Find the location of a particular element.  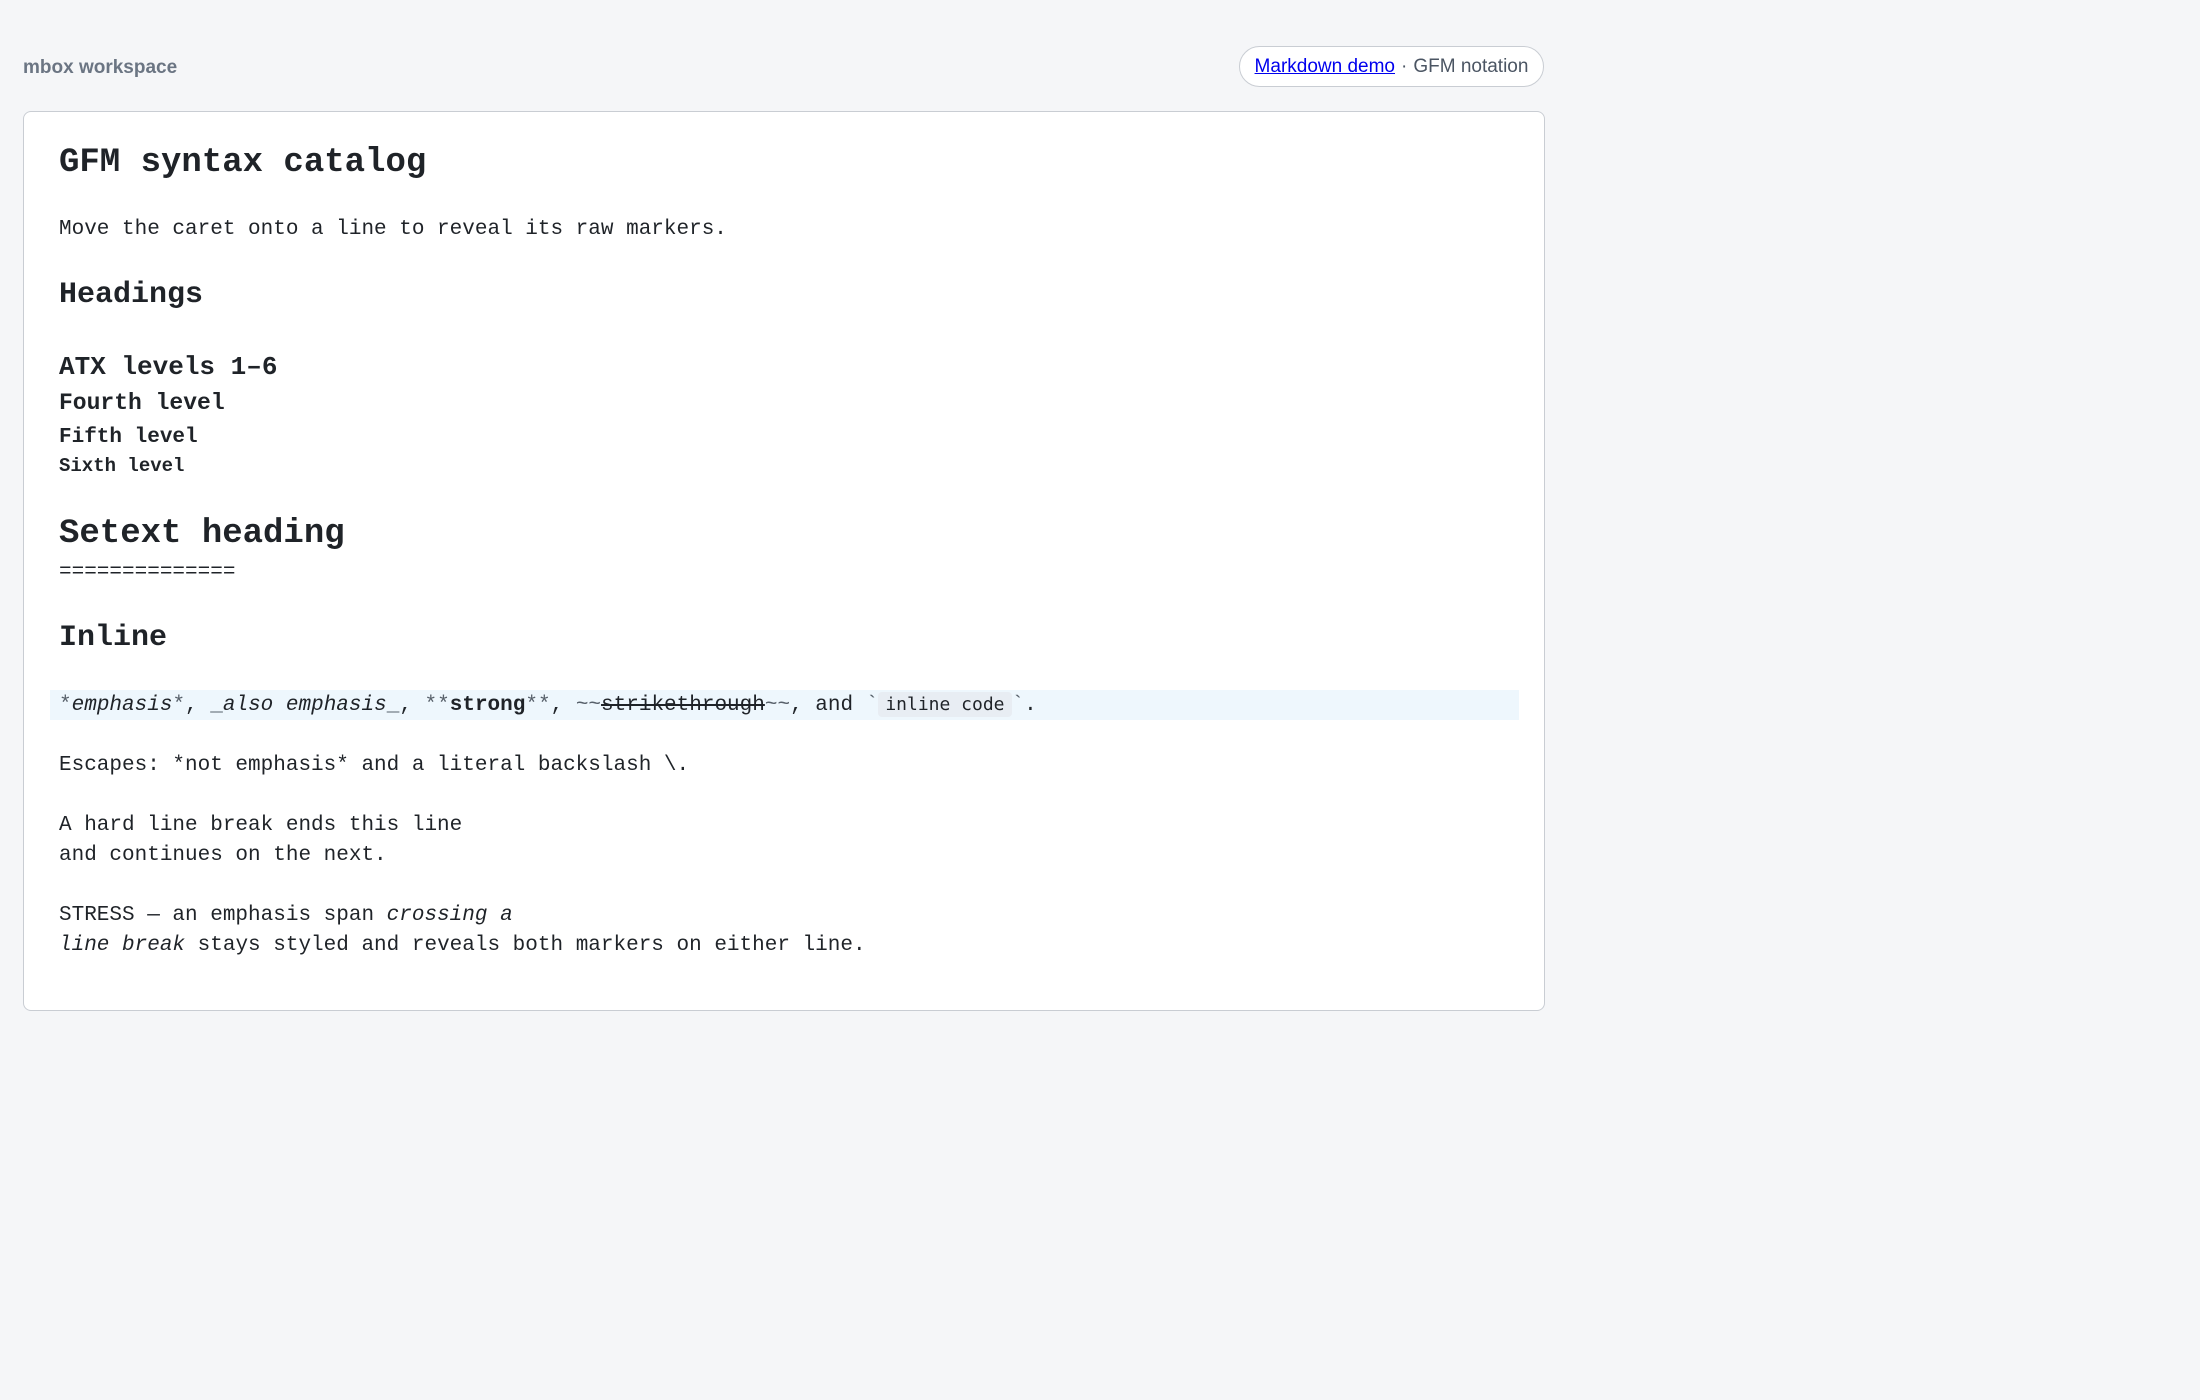

demo-badge: Markdown demo · GFM notation is located at coordinates (1391, 66).